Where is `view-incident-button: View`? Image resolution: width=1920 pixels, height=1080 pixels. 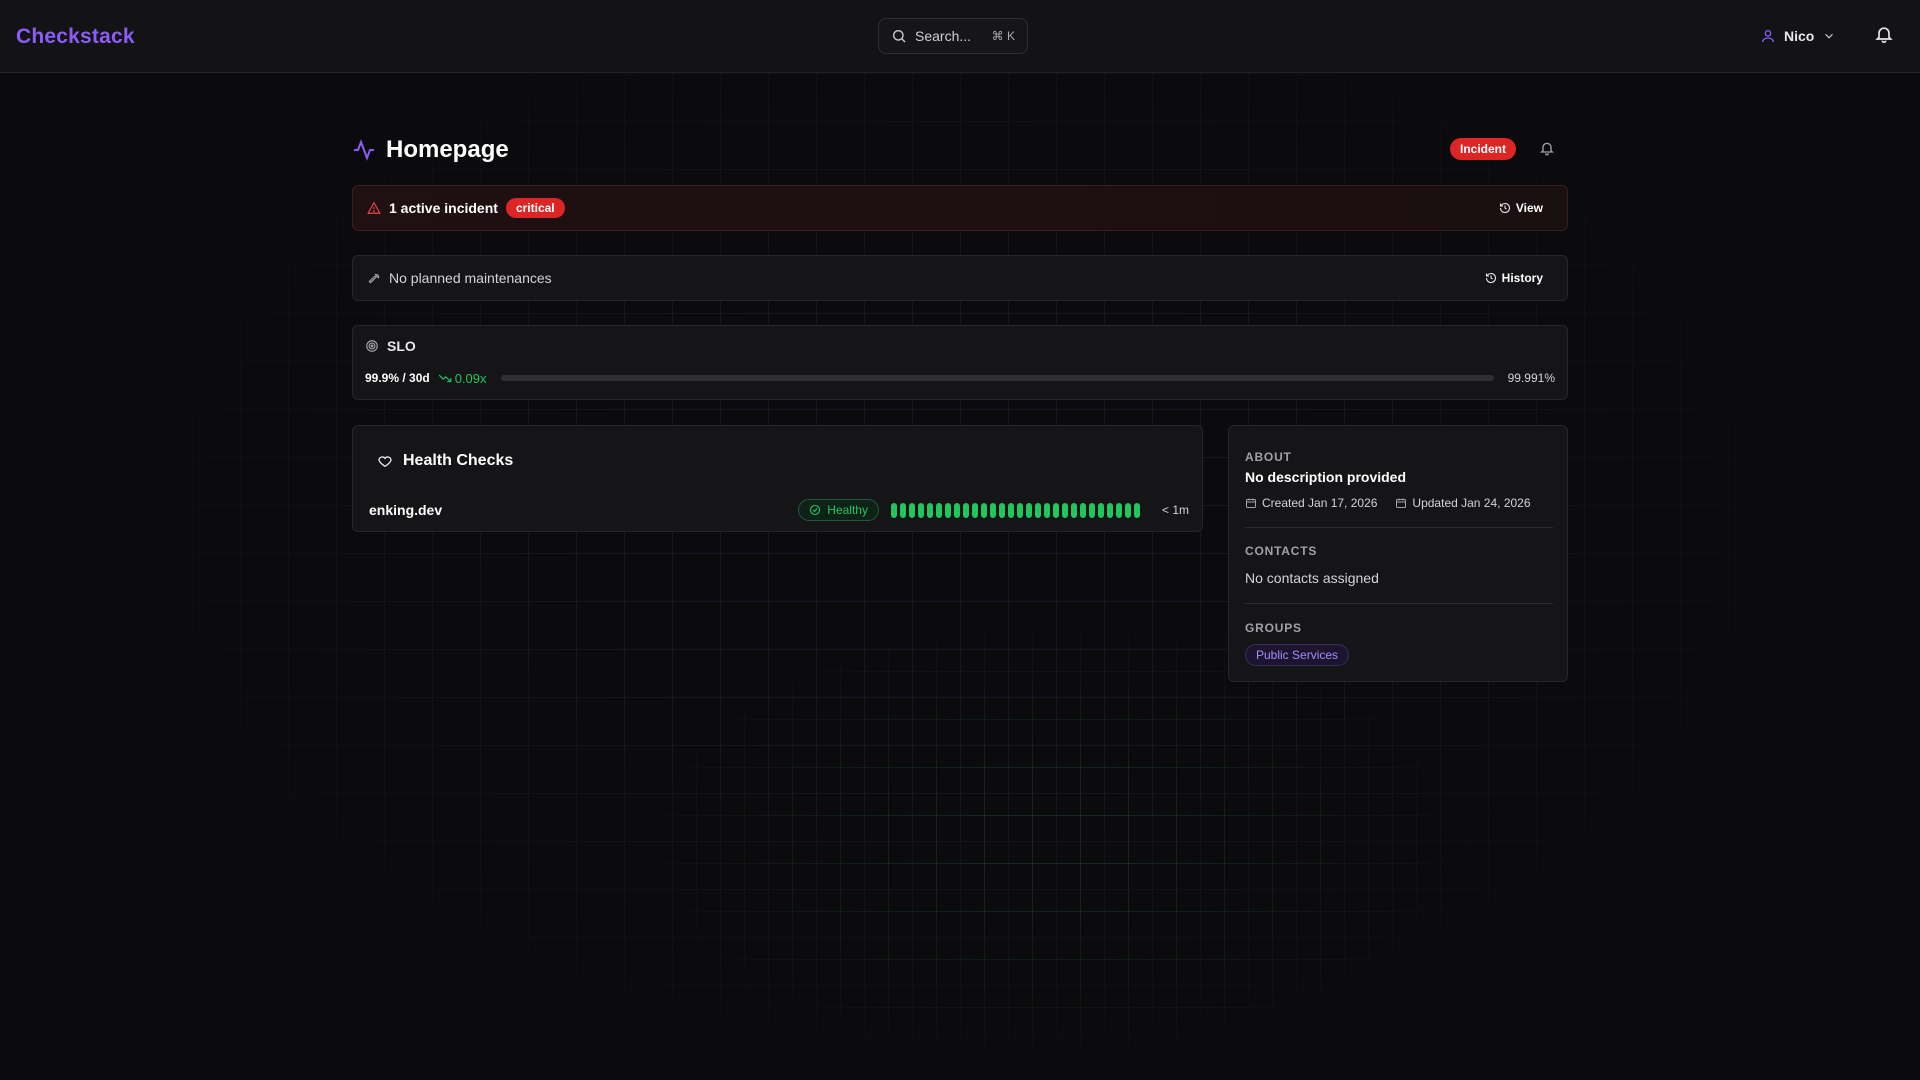 view-incident-button: View is located at coordinates (1526, 208).